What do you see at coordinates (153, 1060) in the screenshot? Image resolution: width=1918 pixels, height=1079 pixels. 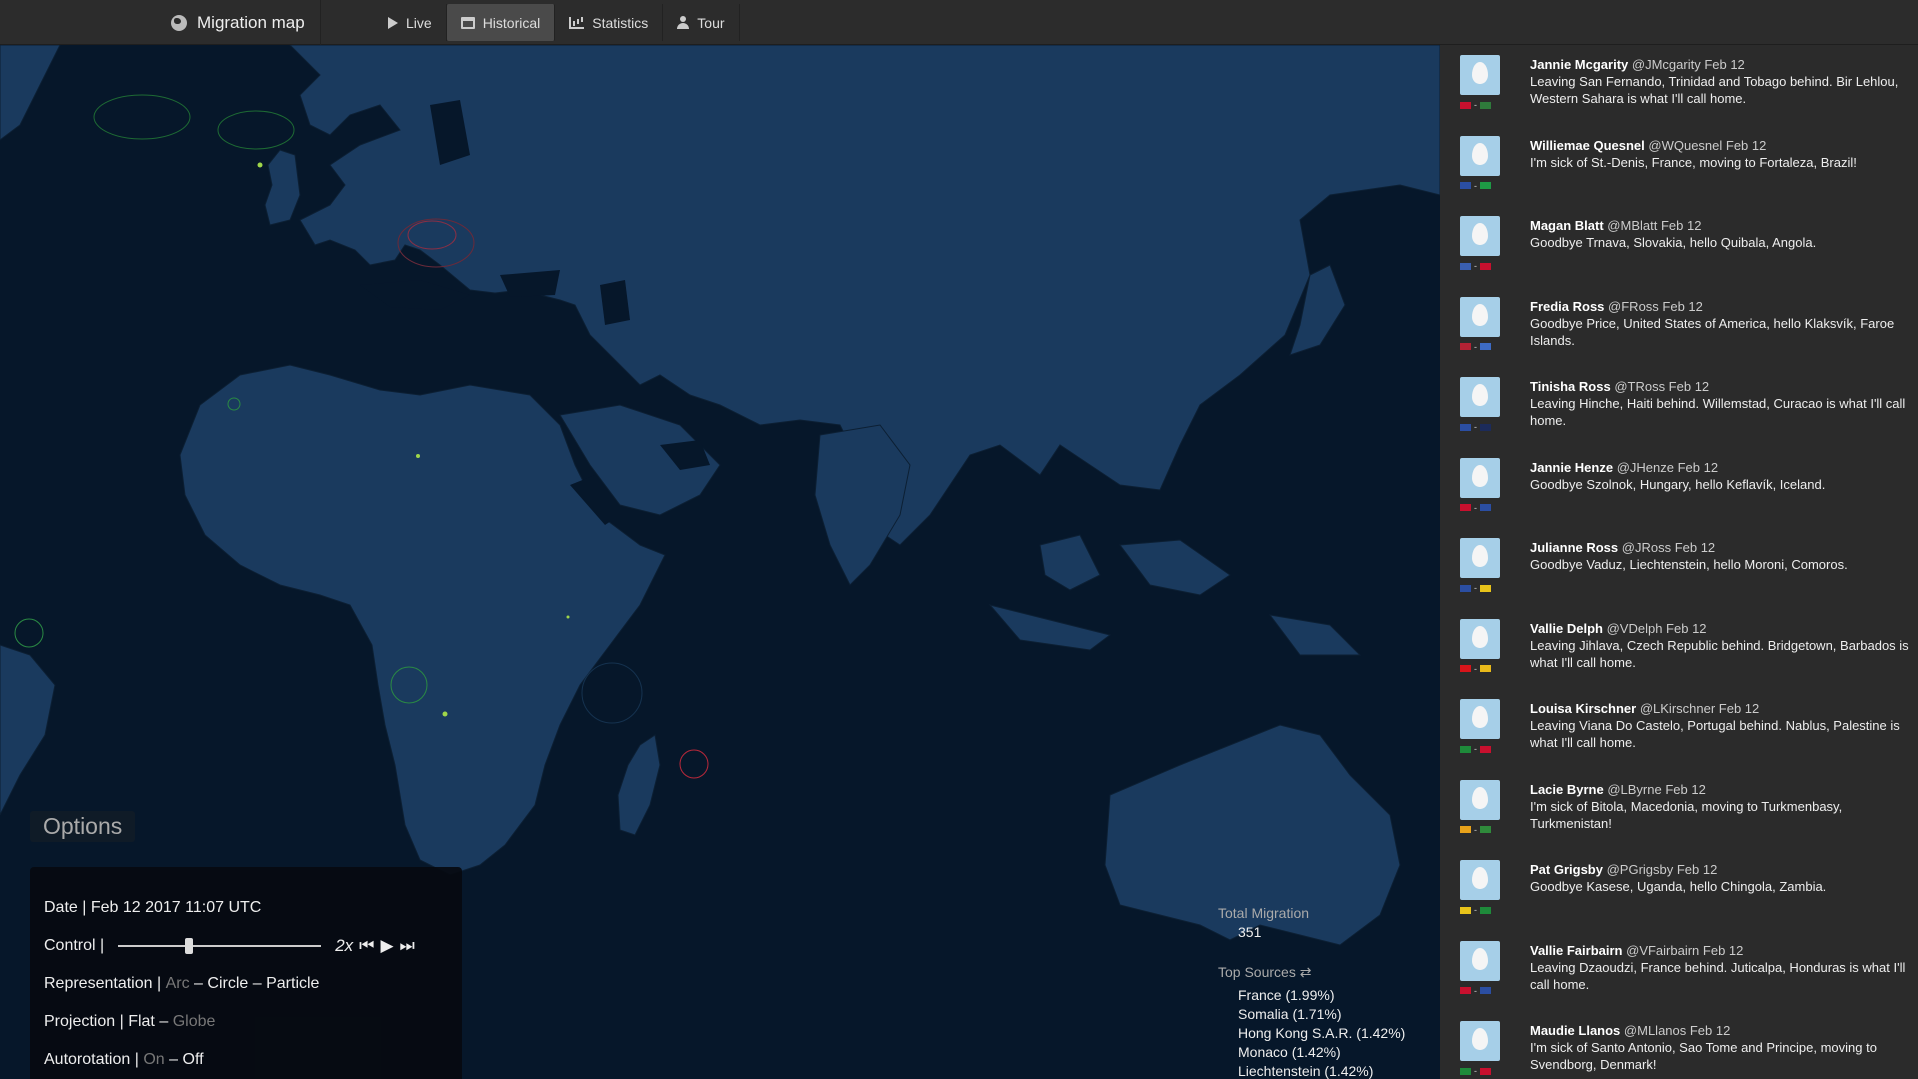 I see `autorotation-on: On` at bounding box center [153, 1060].